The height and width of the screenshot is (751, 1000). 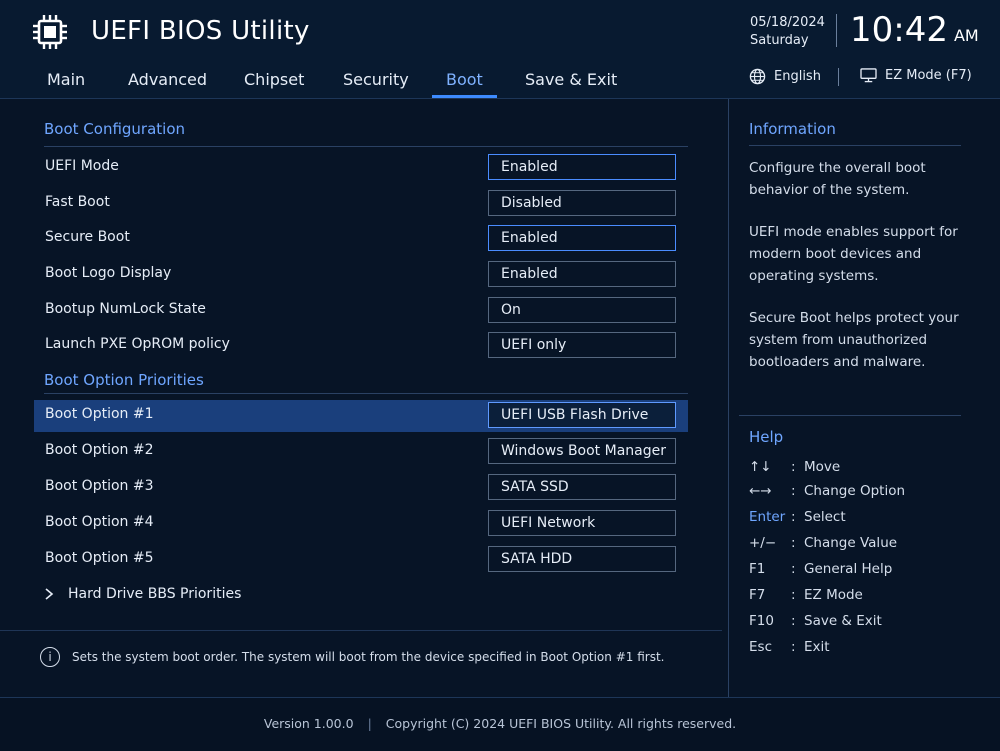 I want to click on boot-option-label: Boot Option #4, so click(x=99, y=522).